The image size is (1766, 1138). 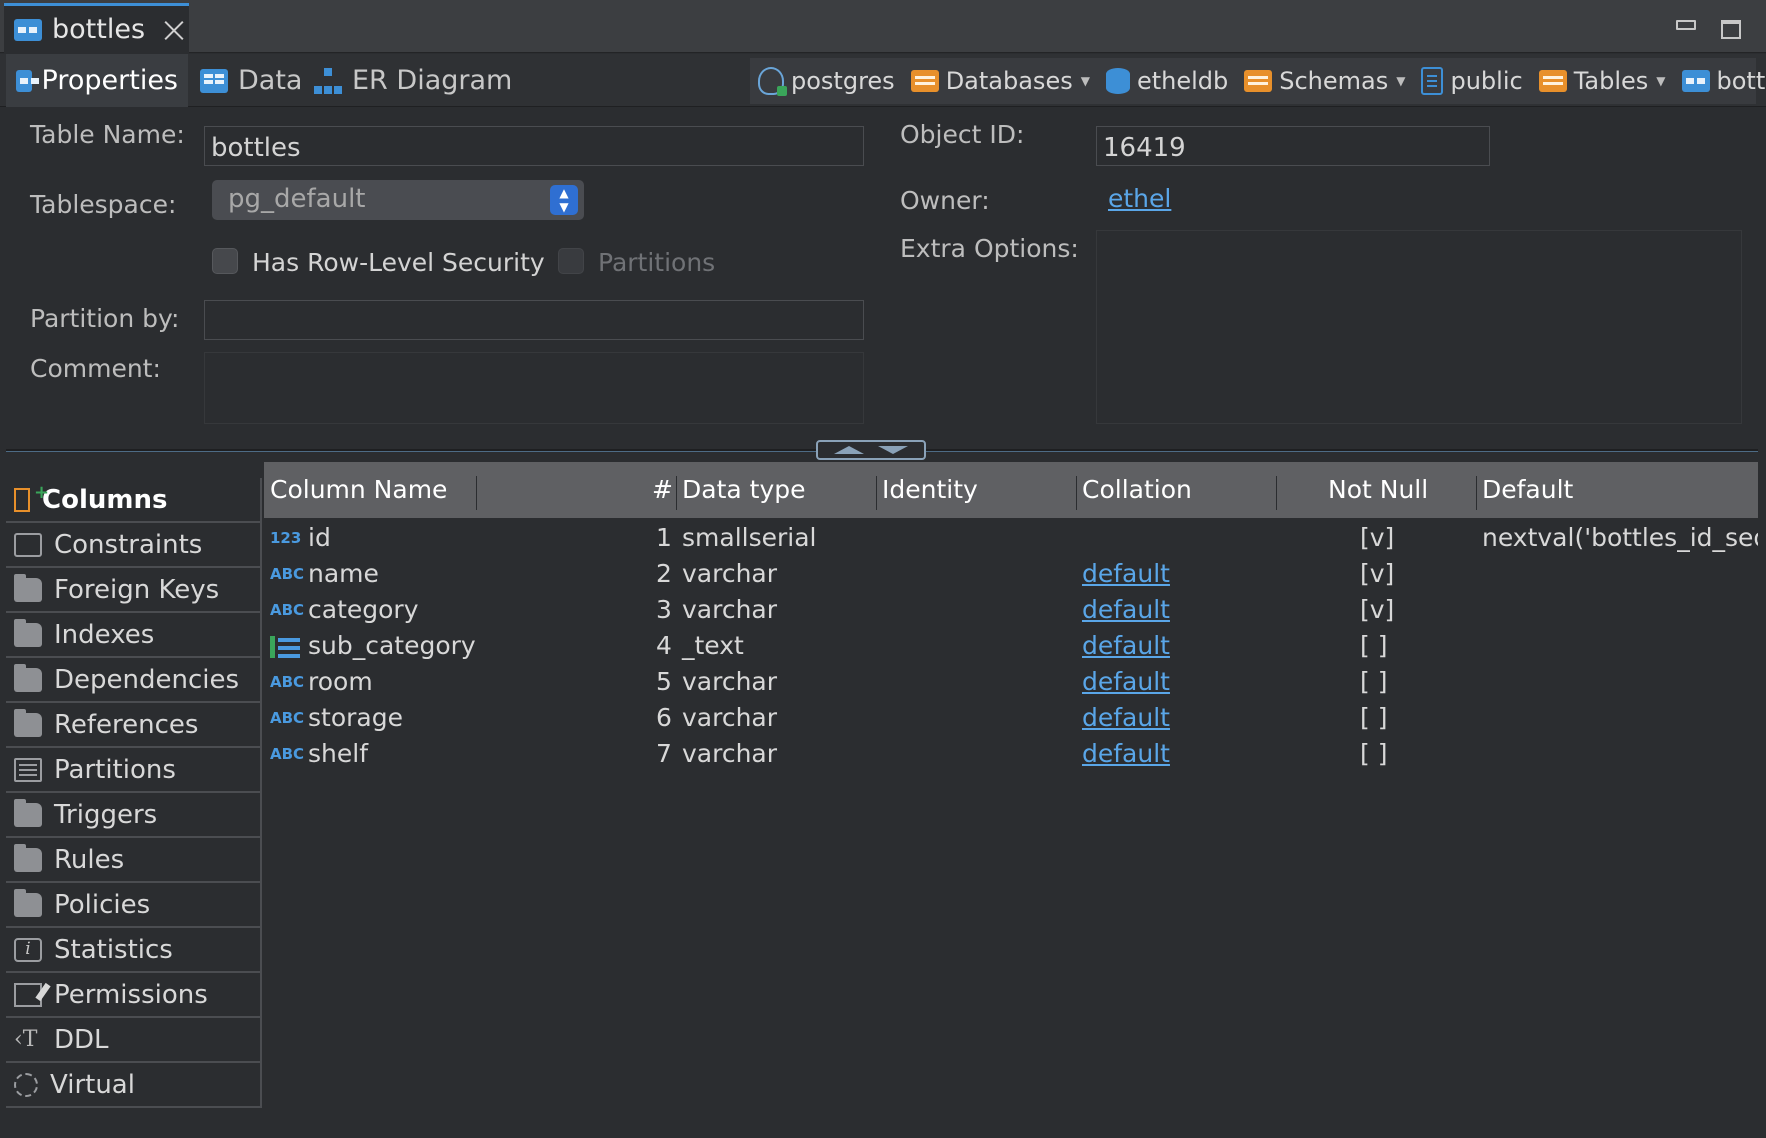 What do you see at coordinates (1137, 490) in the screenshot?
I see `header-collation: Collation` at bounding box center [1137, 490].